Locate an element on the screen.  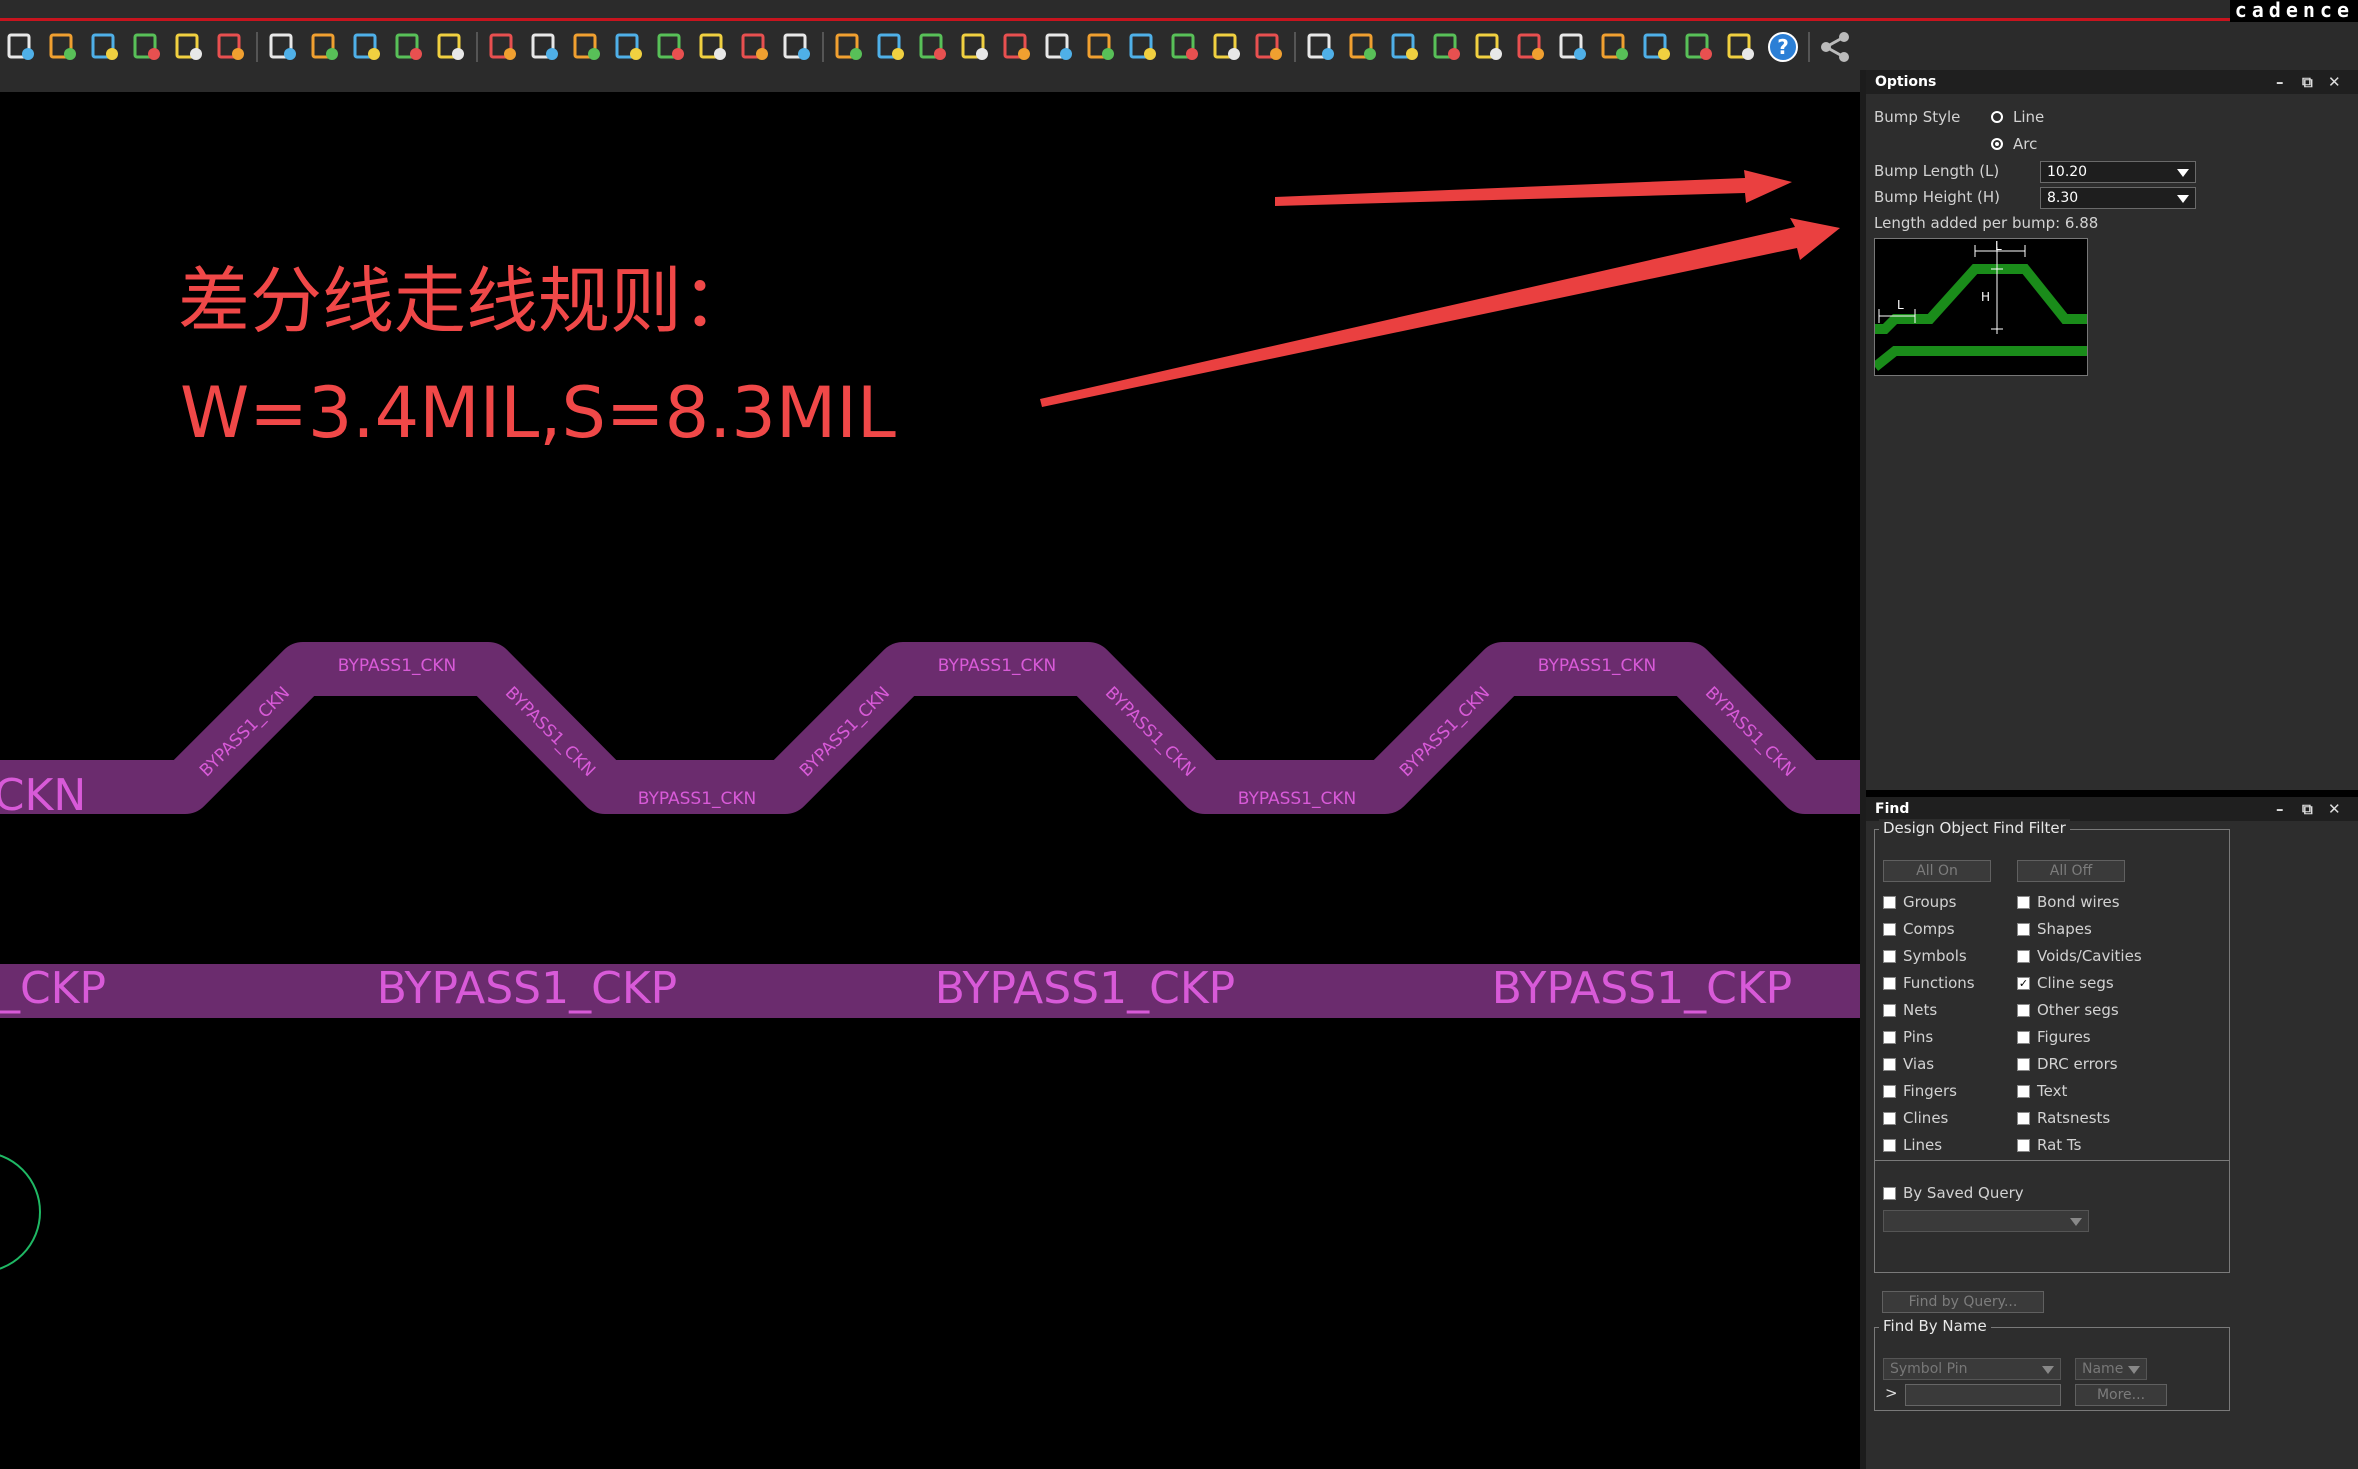
filter-label: Bond wires is located at coordinates (2078, 902).